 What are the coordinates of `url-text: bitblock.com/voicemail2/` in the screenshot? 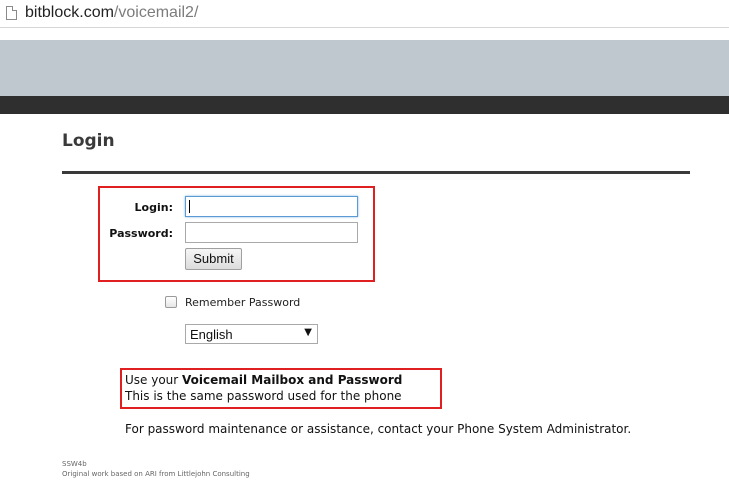 It's located at (111, 13).